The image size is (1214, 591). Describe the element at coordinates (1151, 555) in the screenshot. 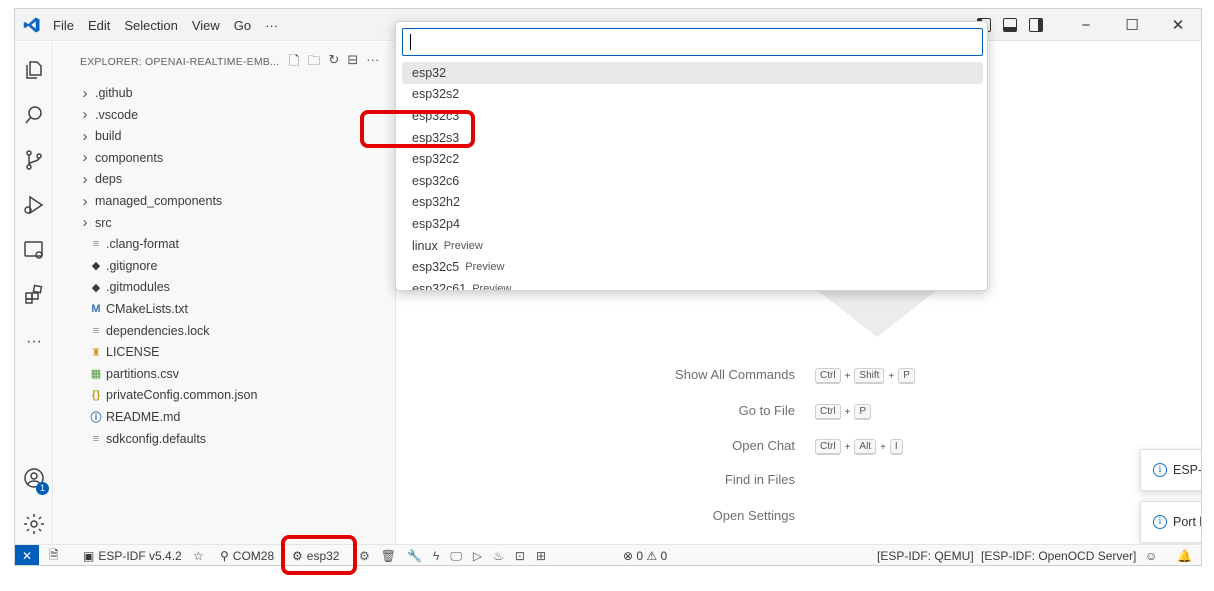

I see `copilot-icon: ☺` at that location.